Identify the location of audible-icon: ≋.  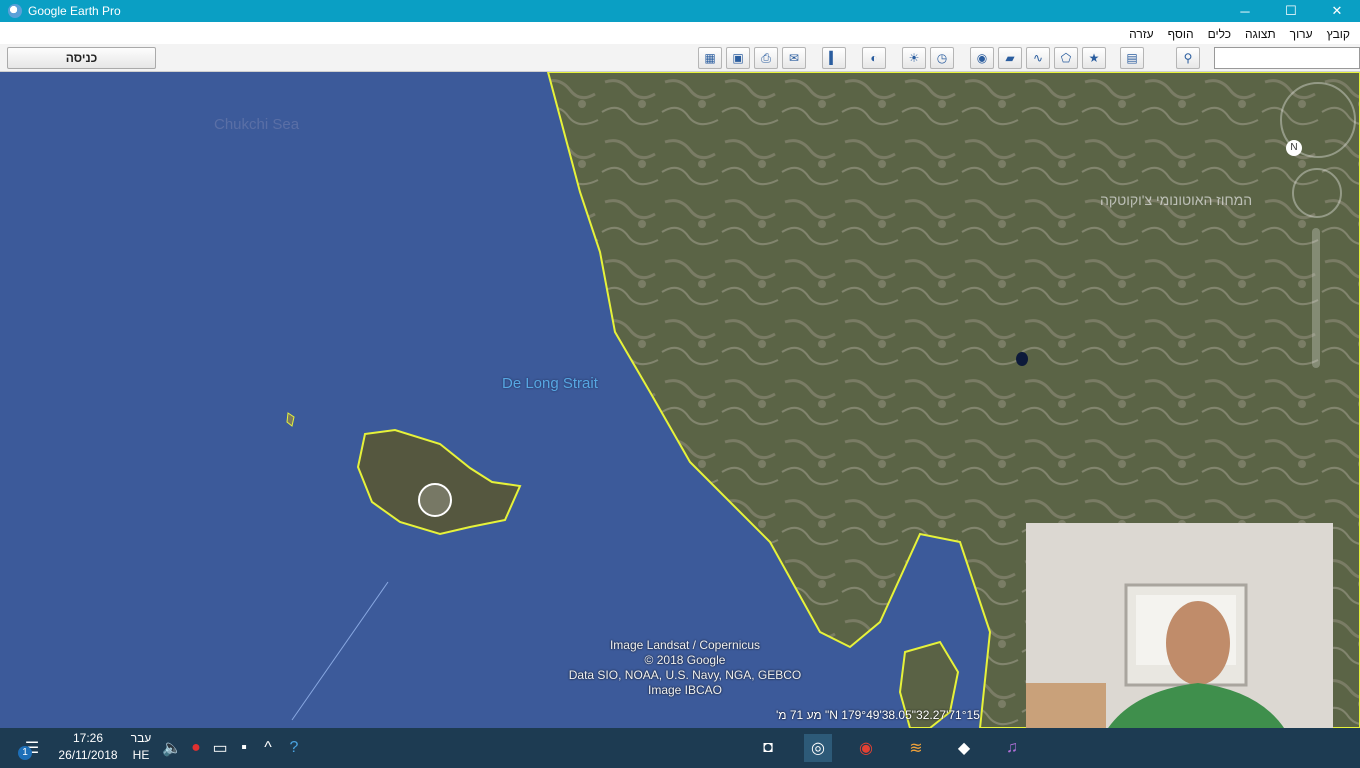
(916, 748).